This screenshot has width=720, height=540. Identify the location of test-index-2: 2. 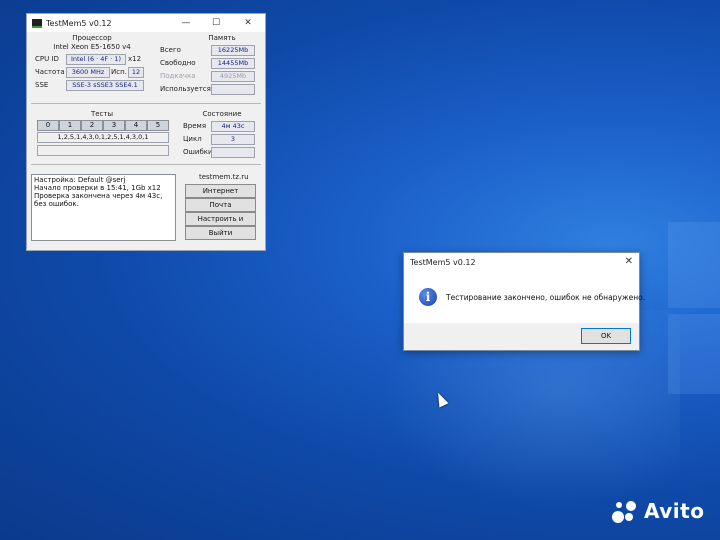
(92, 125).